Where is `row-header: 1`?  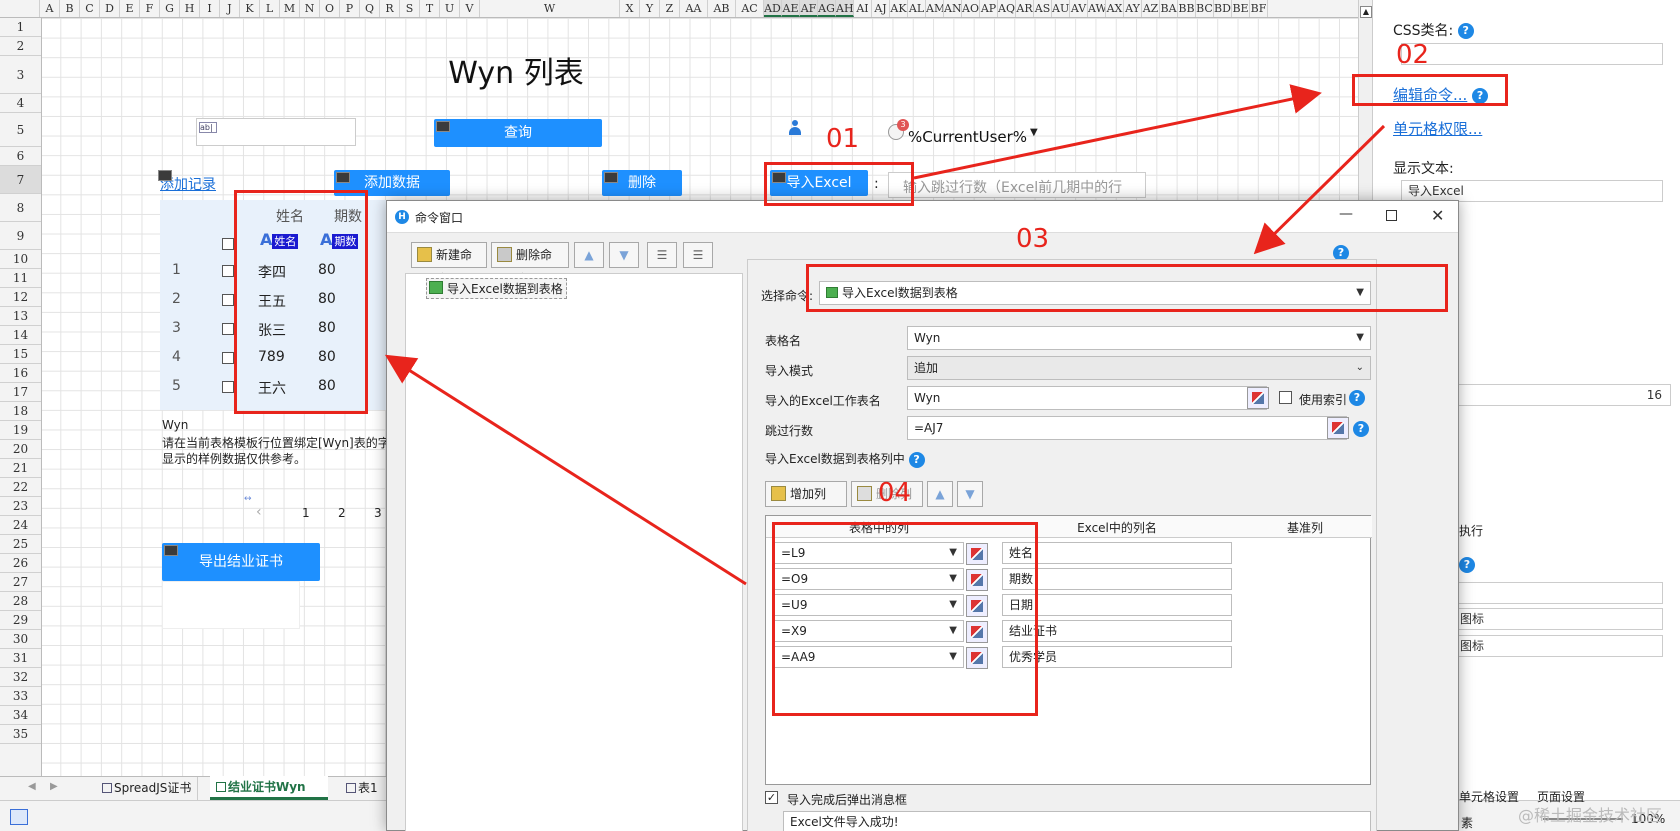 row-header: 1 is located at coordinates (20, 27).